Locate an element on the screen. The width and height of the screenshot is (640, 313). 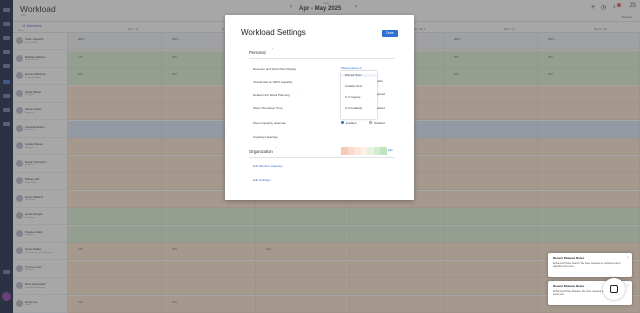
option-label: Available Hours is located at coordinates (354, 86).